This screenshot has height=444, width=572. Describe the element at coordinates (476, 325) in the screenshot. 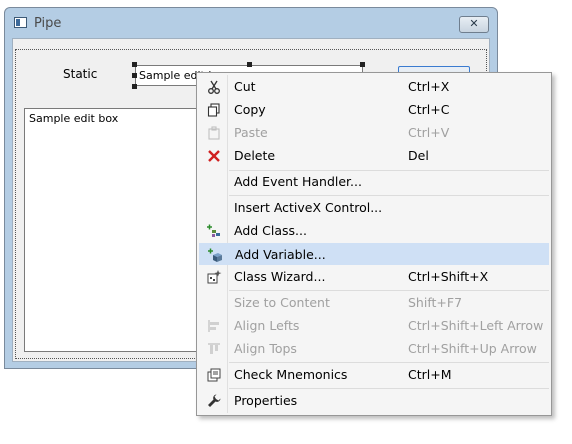

I see `menu-item-shortcut: Ctrl+Shift+Left Arrow` at that location.